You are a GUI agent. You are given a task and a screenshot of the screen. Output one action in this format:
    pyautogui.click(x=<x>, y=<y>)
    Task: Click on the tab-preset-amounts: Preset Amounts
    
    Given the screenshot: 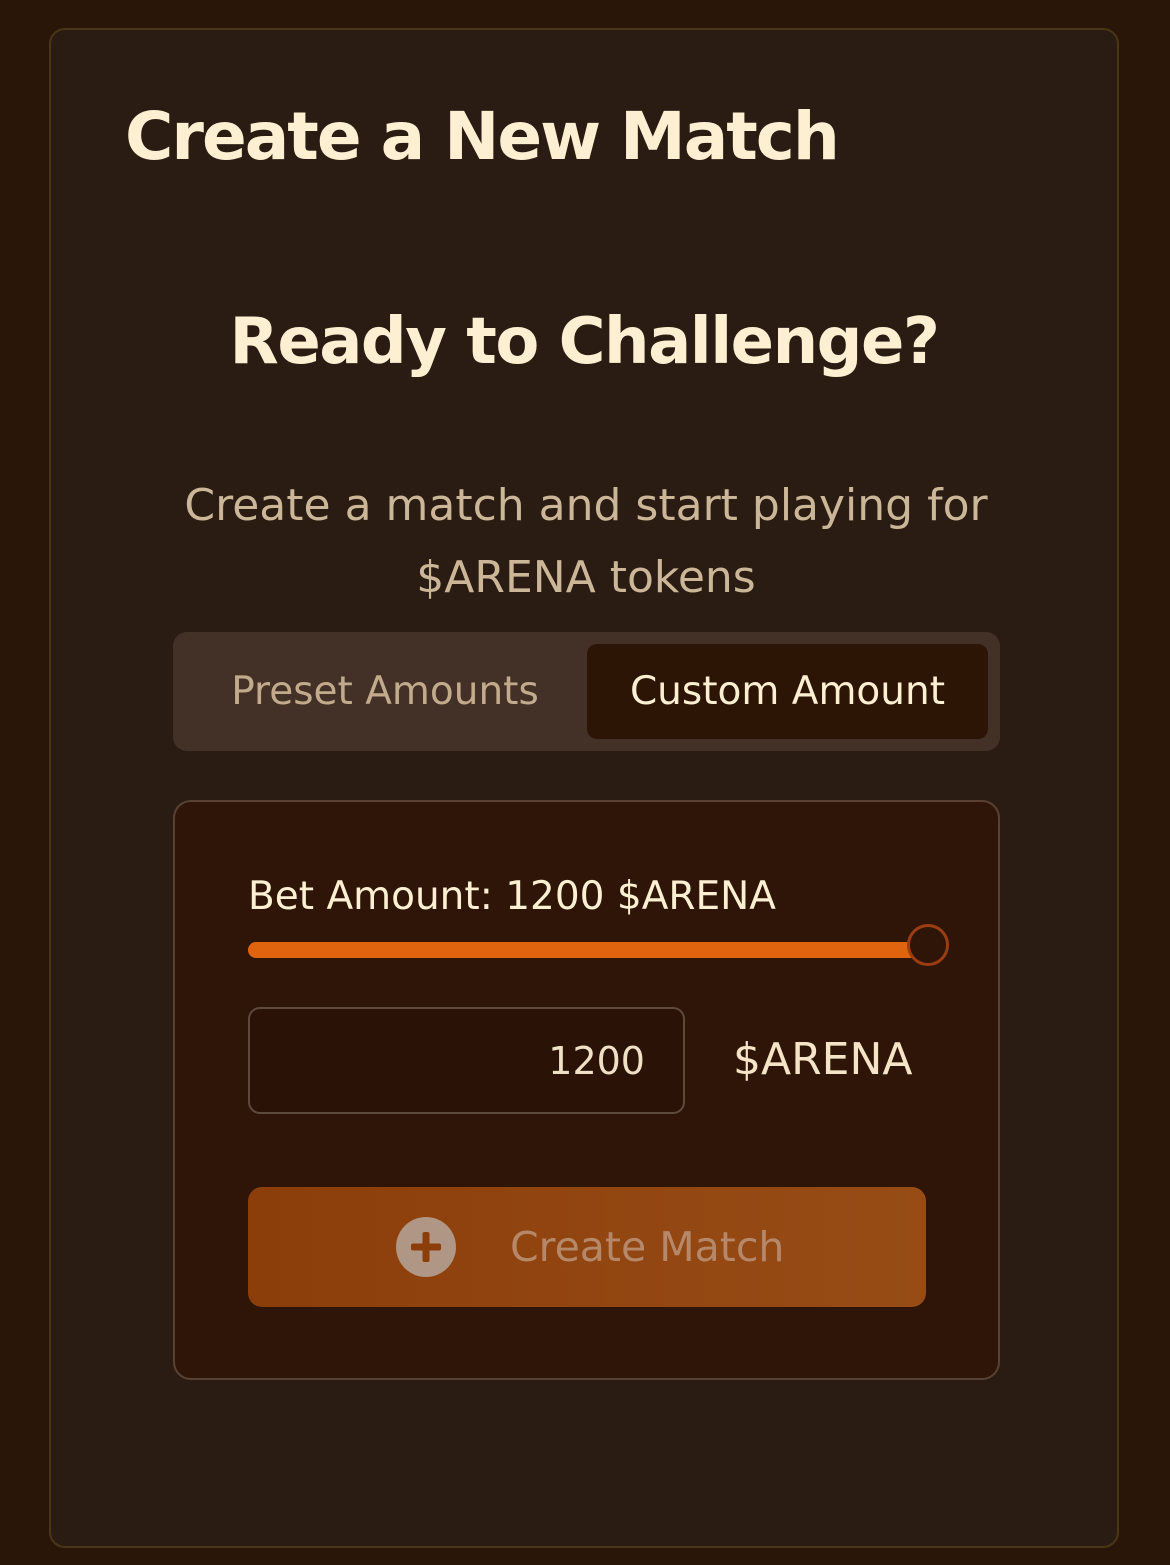 What is the action you would take?
    pyautogui.click(x=385, y=691)
    